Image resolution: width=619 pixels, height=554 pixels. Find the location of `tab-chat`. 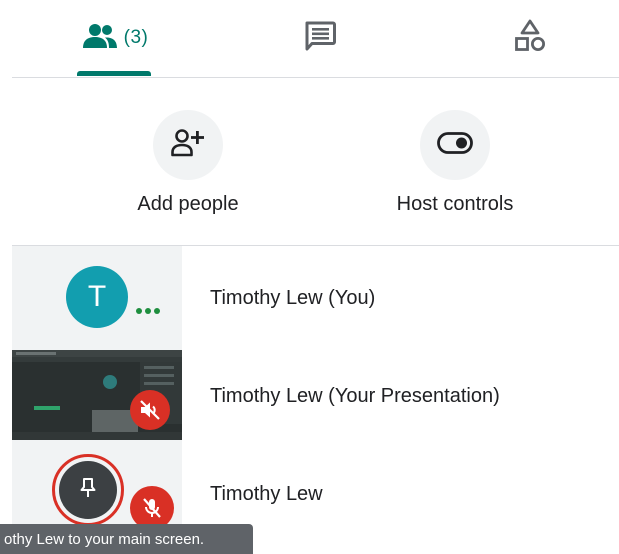

tab-chat is located at coordinates (320, 38).